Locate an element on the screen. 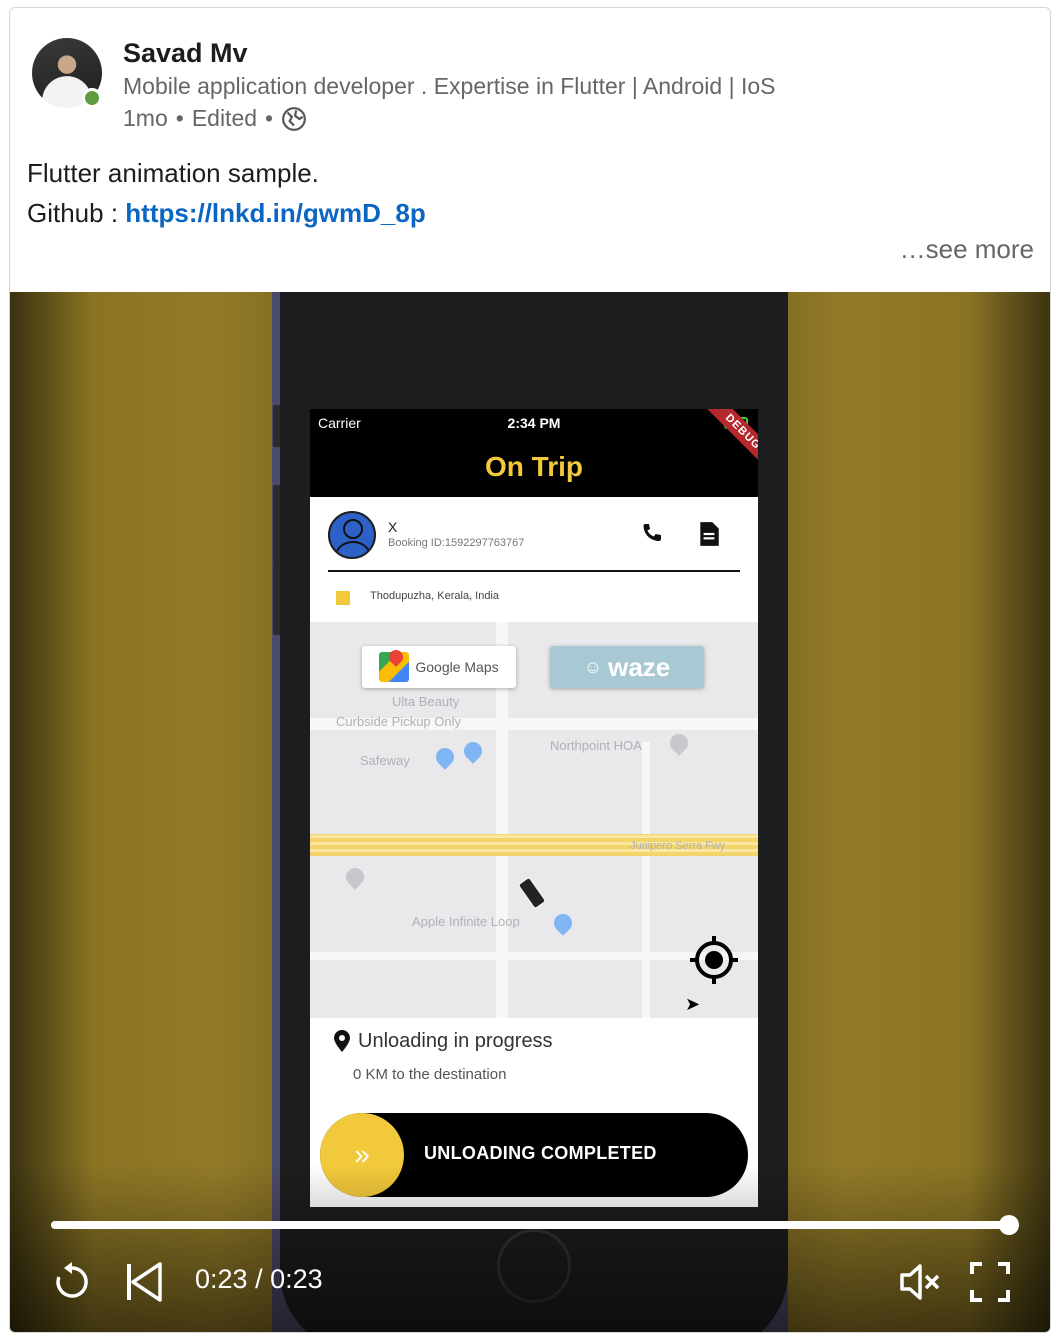 Image resolution: width=1056 pixels, height=1342 pixels. post-link-line: Github : https://lnkd.in/gwmD_8p is located at coordinates (226, 213).